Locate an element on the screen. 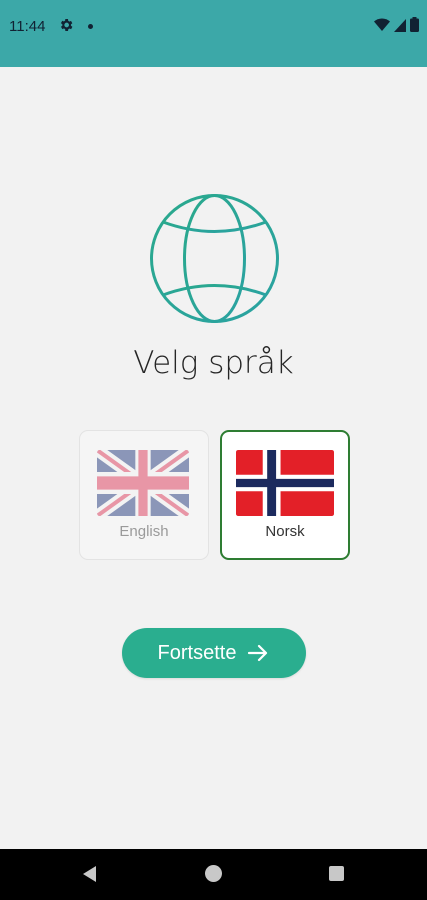 The height and width of the screenshot is (900, 427). language-label-english: English is located at coordinates (144, 531).